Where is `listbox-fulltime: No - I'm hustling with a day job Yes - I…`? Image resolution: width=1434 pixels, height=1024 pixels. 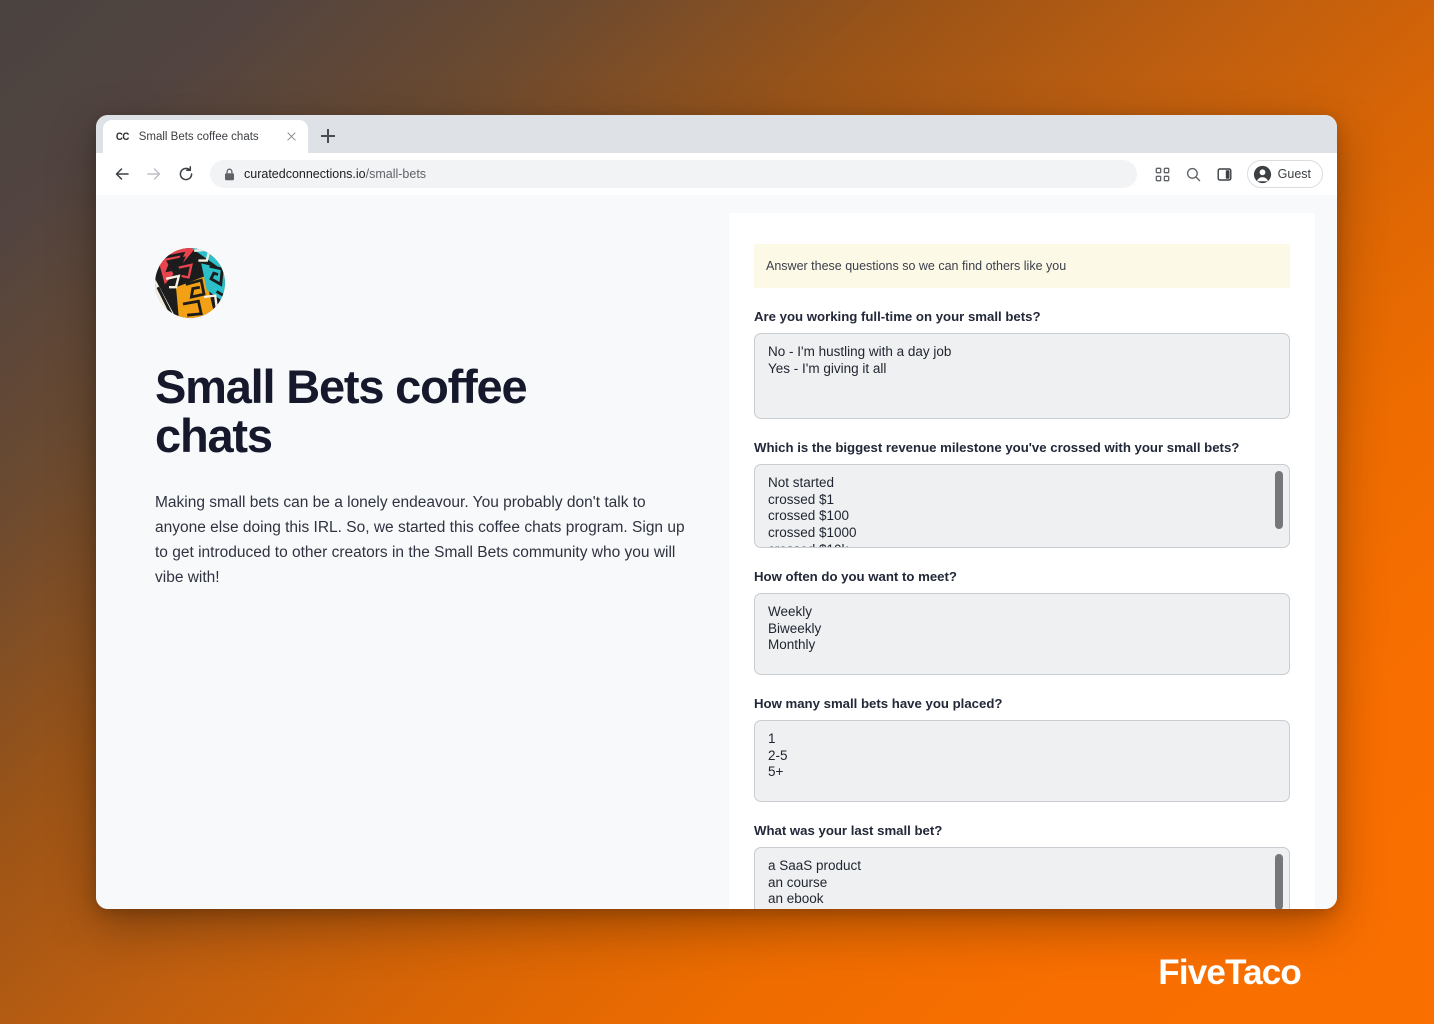
listbox-fulltime: No - I'm hustling with a day job Yes - I… is located at coordinates (1022, 376).